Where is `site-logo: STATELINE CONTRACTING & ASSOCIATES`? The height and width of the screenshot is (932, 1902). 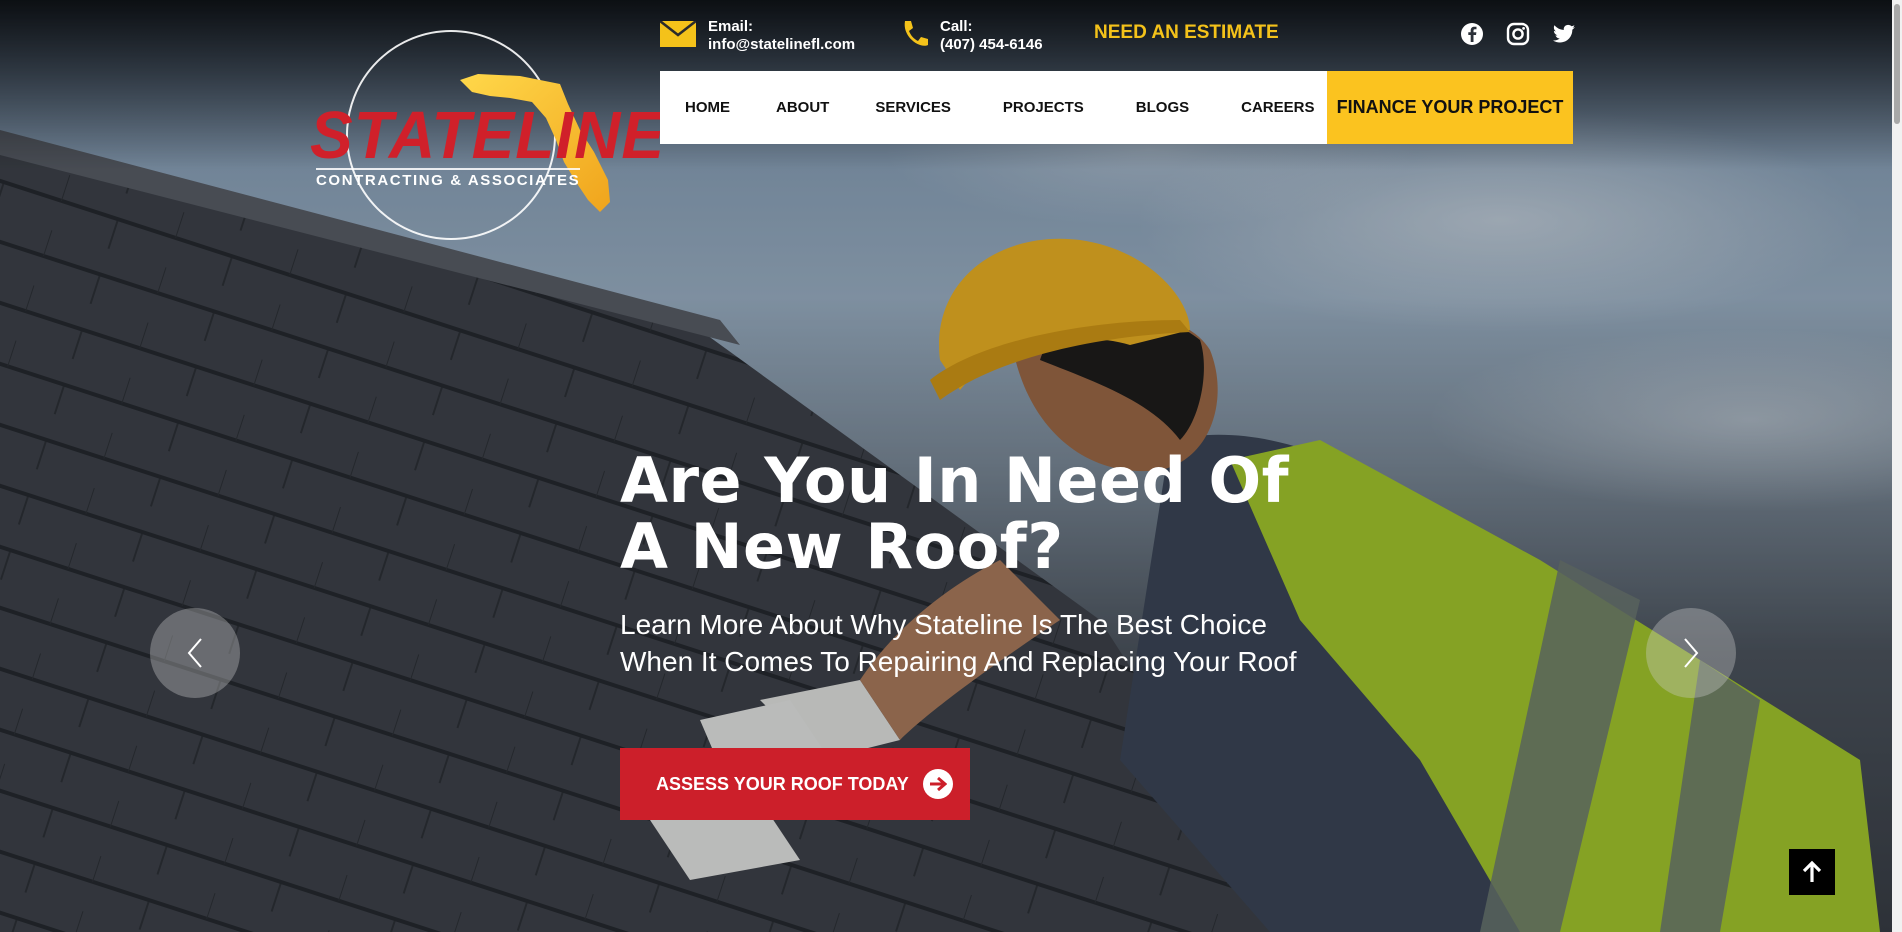
site-logo: STATELINE CONTRACTING & ASSOCIATES is located at coordinates (487, 136).